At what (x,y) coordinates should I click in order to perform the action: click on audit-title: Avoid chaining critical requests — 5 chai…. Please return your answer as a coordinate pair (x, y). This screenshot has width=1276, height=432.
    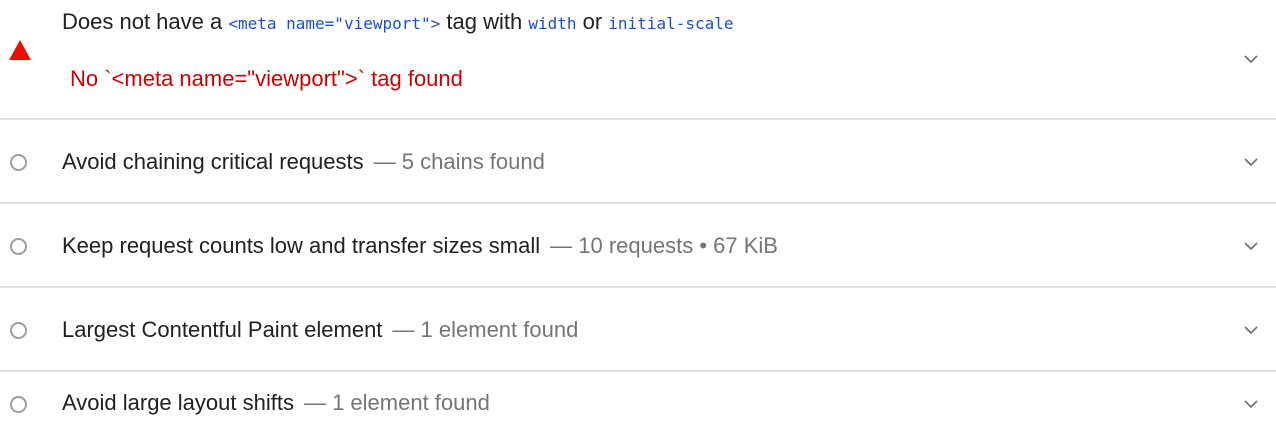
    Looking at the image, I should click on (303, 162).